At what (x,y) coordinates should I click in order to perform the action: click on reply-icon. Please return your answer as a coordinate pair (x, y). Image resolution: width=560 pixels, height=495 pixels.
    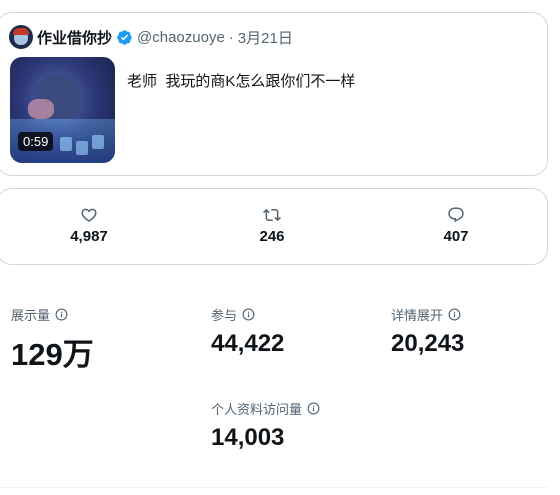
    Looking at the image, I should click on (456, 215).